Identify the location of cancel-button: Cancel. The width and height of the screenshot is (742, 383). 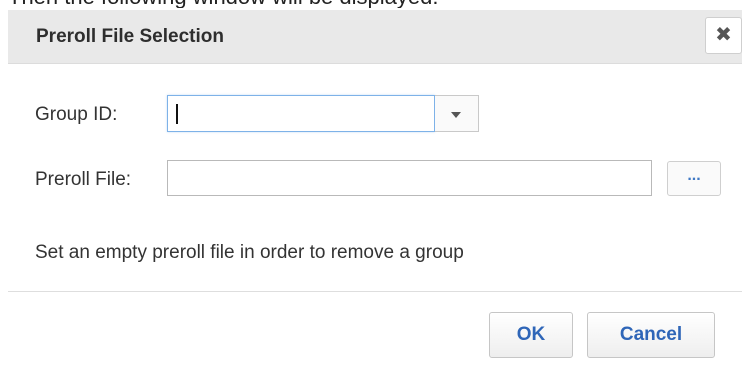
(651, 335).